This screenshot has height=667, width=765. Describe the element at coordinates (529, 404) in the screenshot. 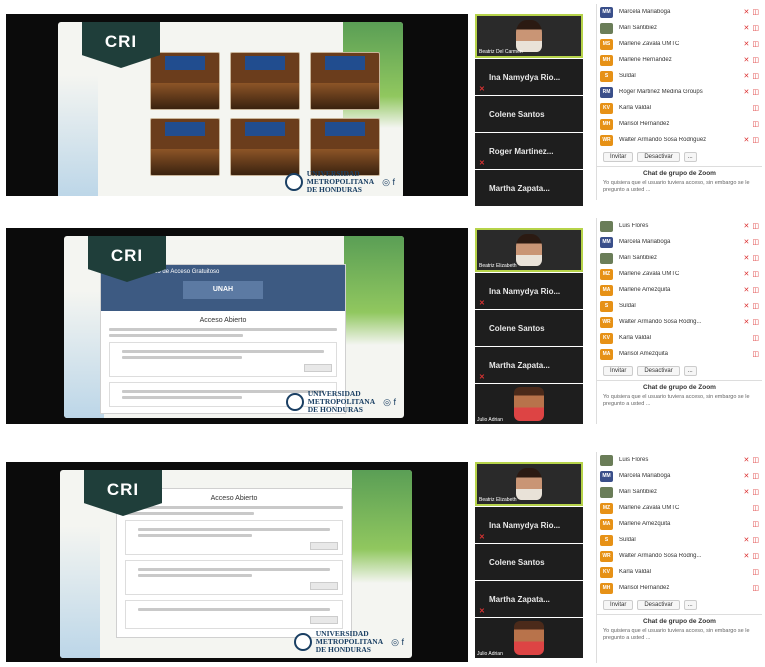

I see `participant-video-tile: Julio Adrian` at that location.